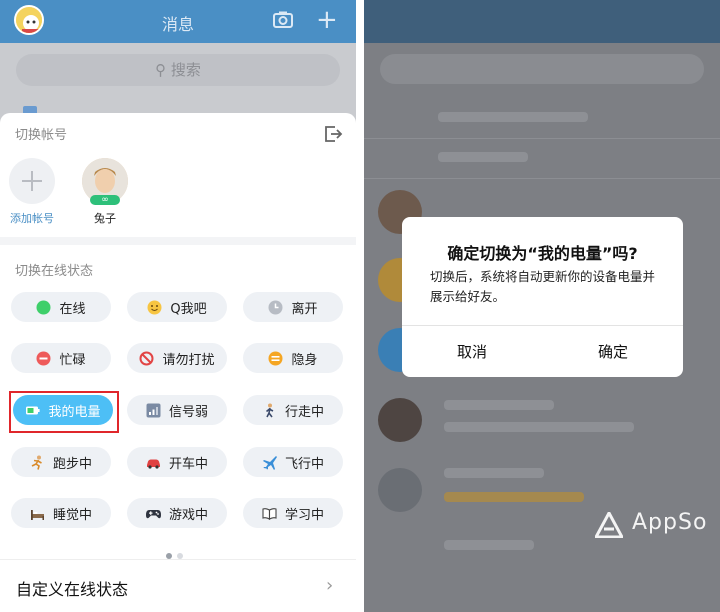  What do you see at coordinates (609, 525) in the screenshot?
I see `appso-logo-icon` at bounding box center [609, 525].